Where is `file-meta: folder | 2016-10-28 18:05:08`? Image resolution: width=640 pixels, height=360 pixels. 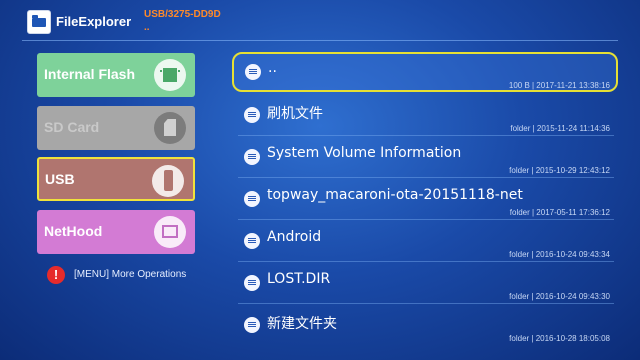 file-meta: folder | 2016-10-28 18:05:08 is located at coordinates (559, 338).